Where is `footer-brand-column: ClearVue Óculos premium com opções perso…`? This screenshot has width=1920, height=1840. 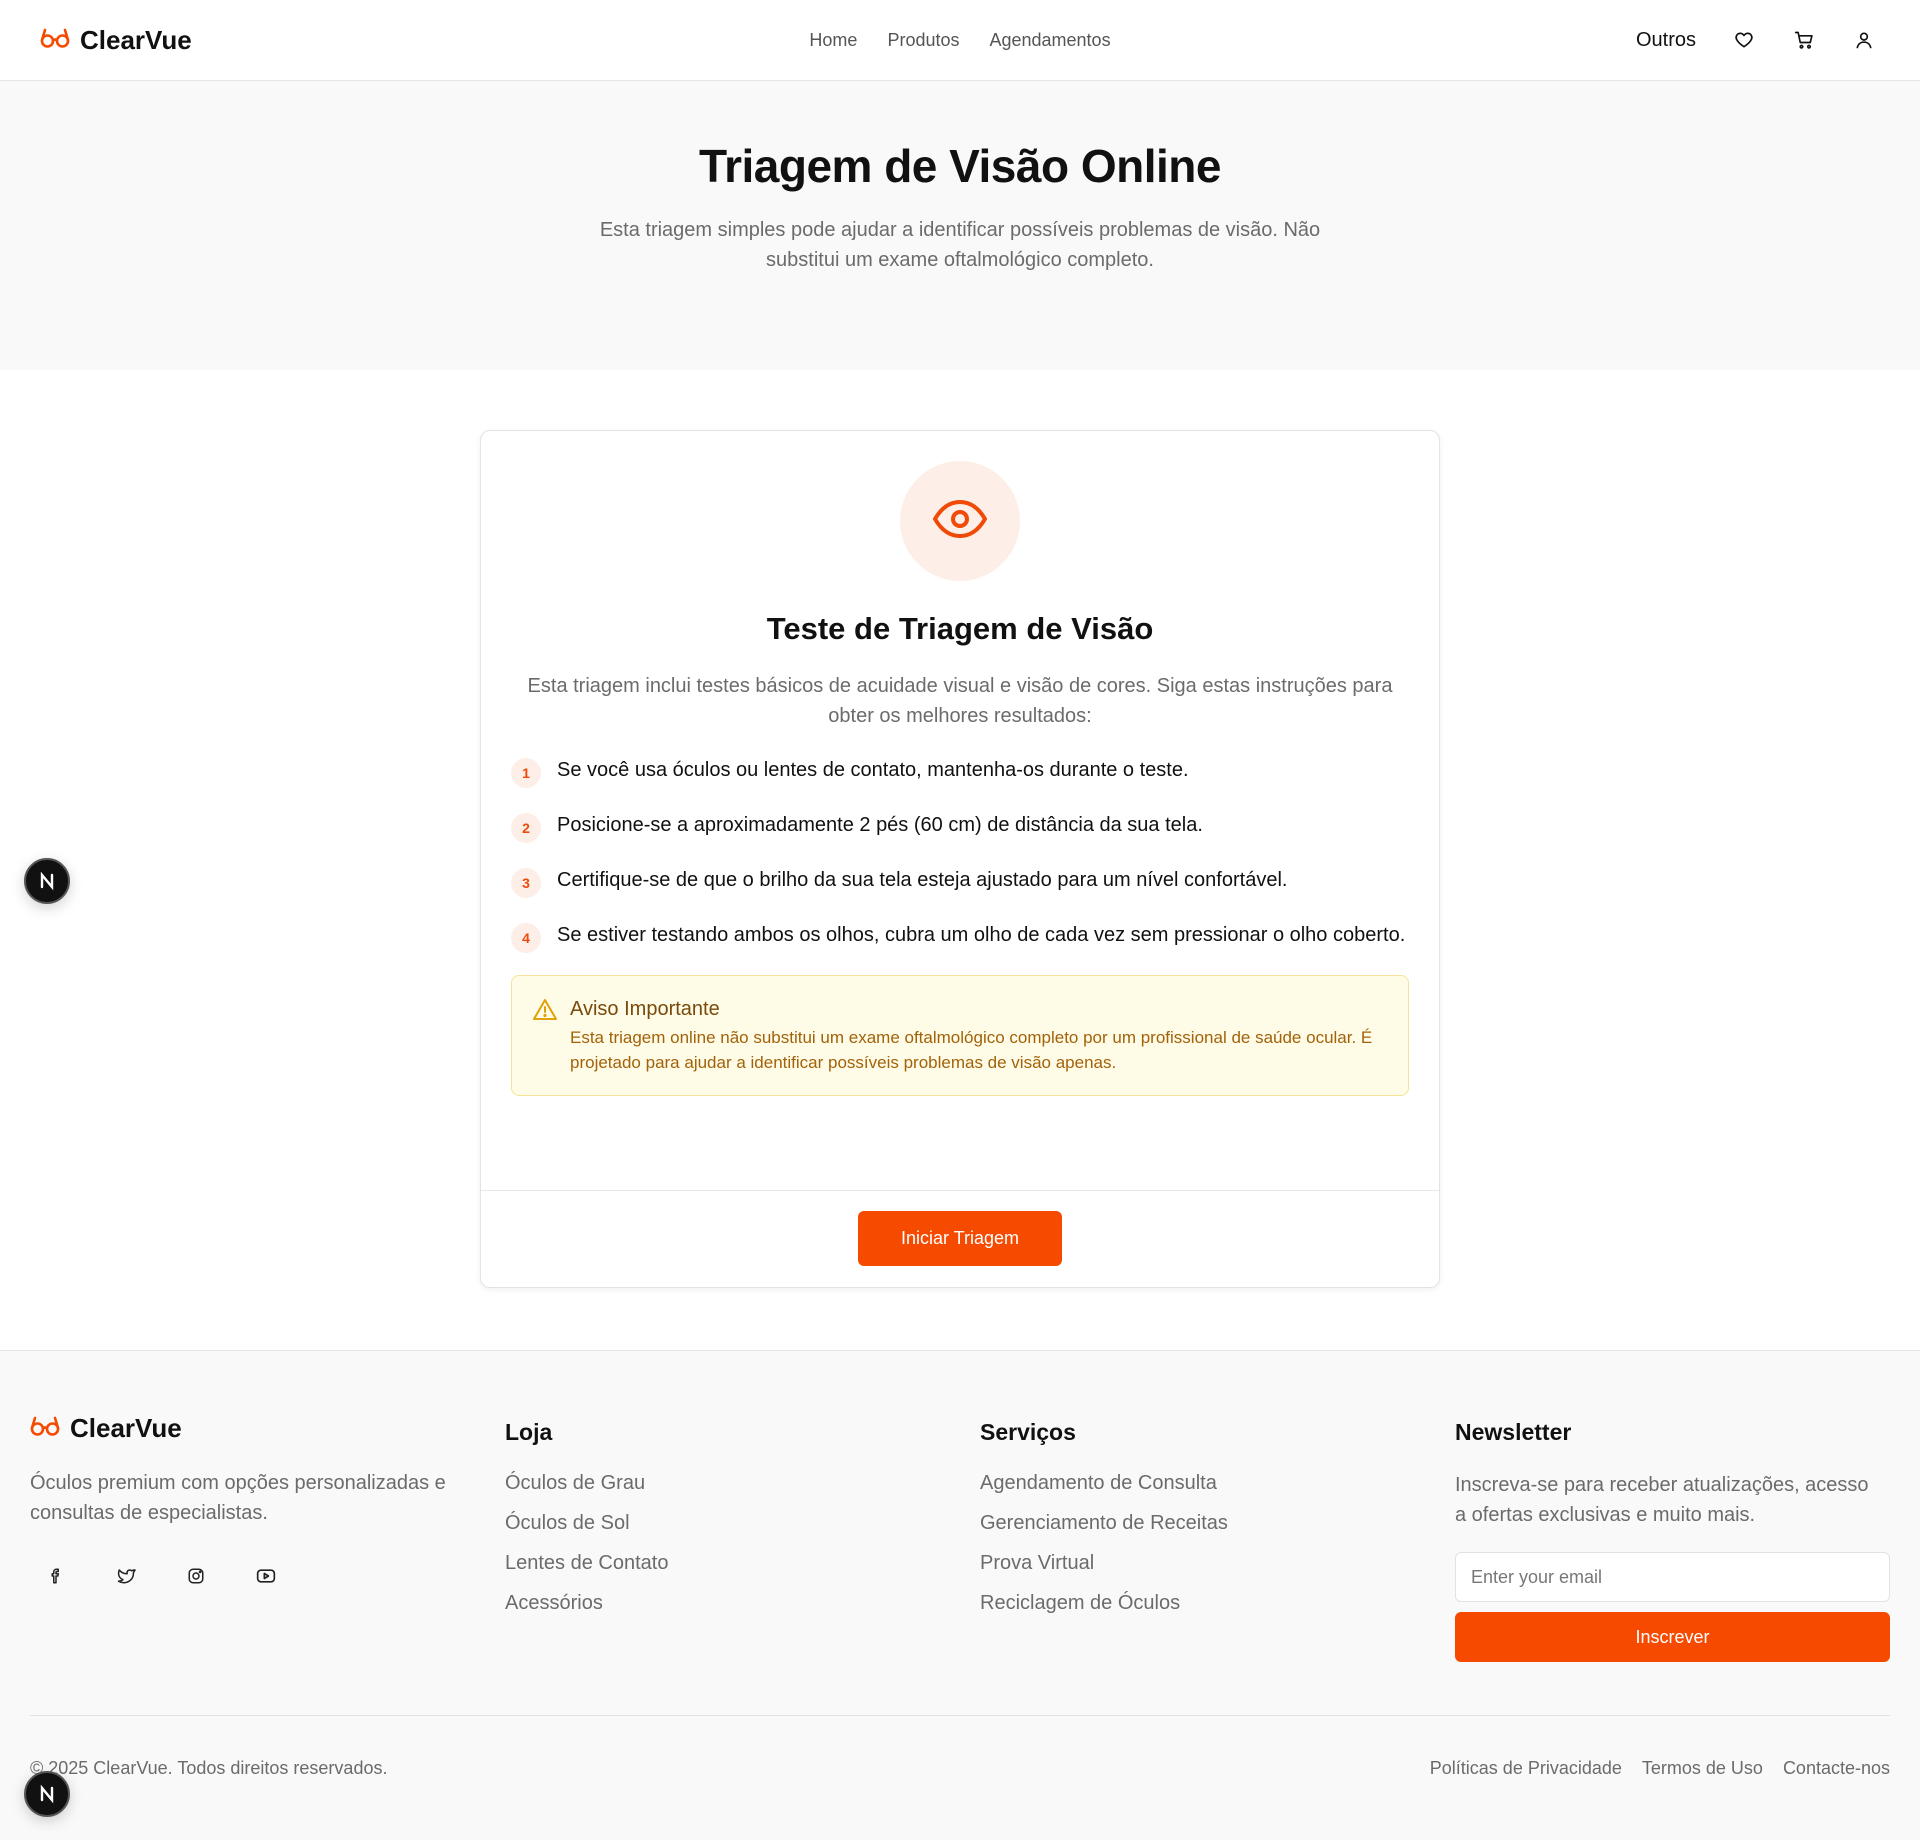 footer-brand-column: ClearVue Óculos premium com opções perso… is located at coordinates (267, 1537).